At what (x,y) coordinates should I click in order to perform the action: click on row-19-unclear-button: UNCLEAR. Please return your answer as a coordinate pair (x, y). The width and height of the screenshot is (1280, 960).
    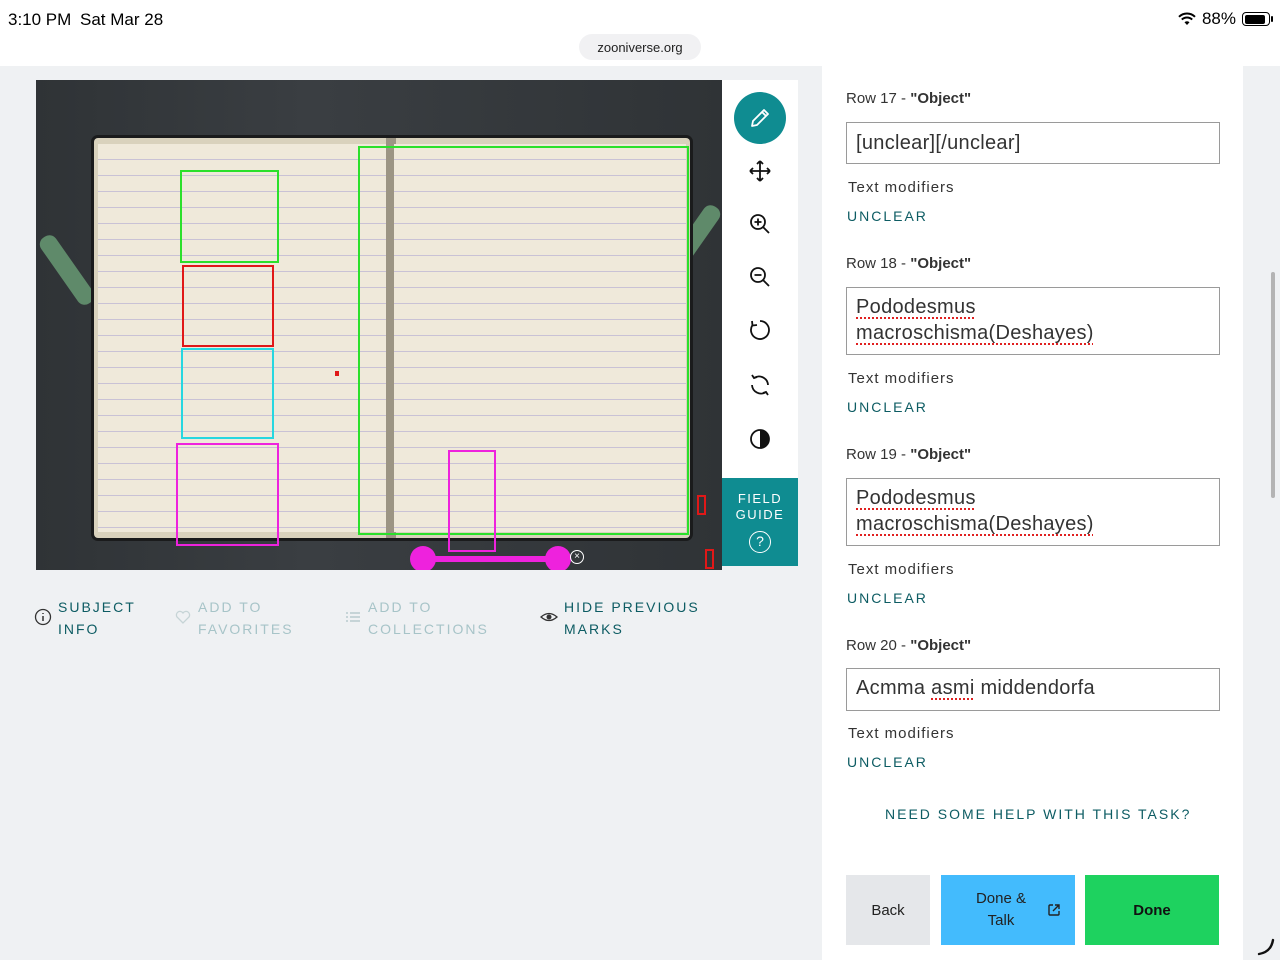
    Looking at the image, I should click on (887, 598).